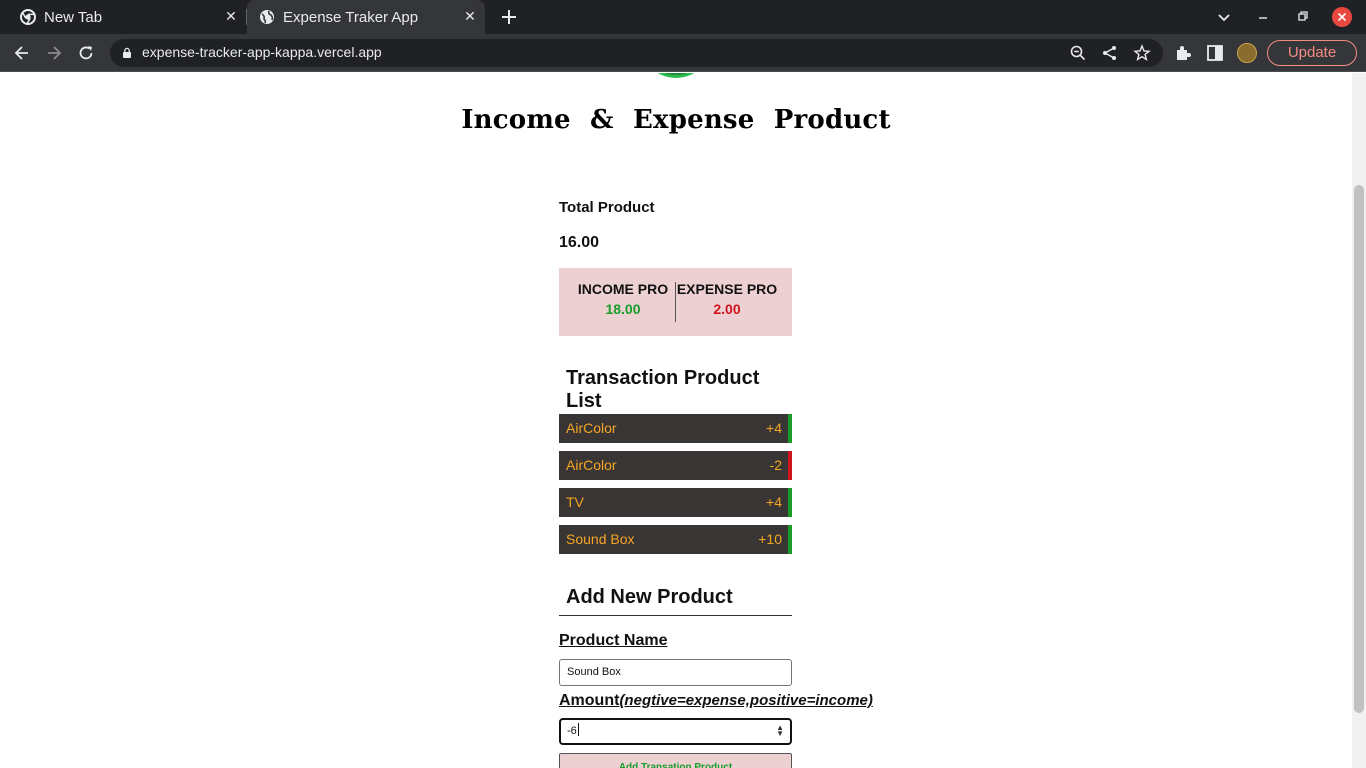 This screenshot has height=768, width=1366. I want to click on share-icon, so click(1110, 53).